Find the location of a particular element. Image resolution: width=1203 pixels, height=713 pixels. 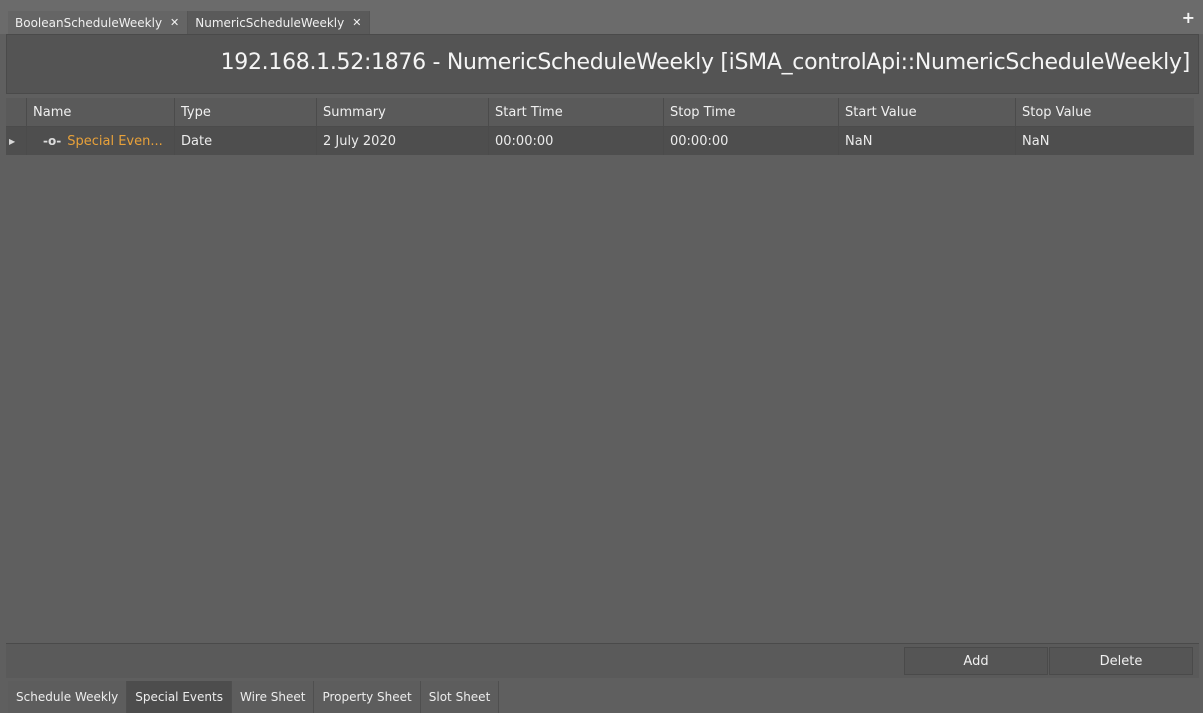

summary-cell: 2 July 2020 is located at coordinates (402, 141).